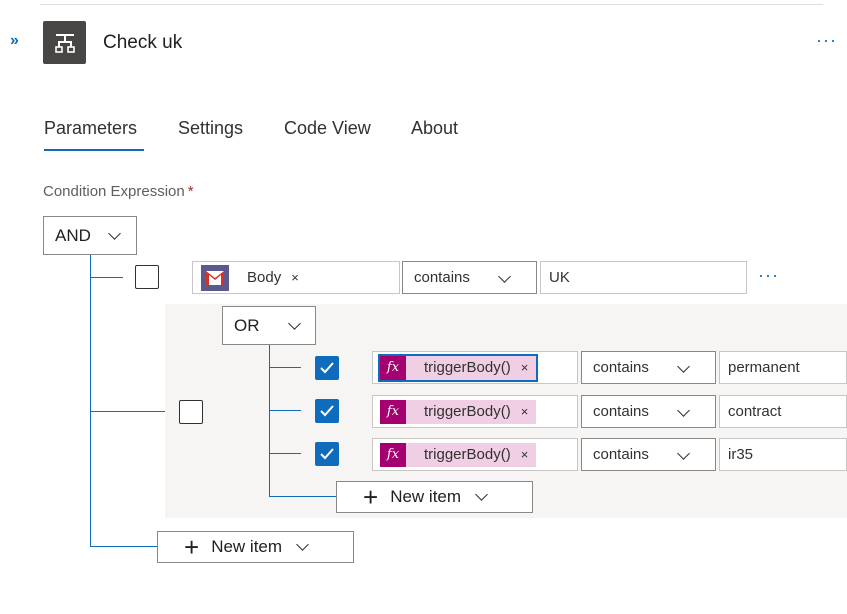  What do you see at coordinates (94, 150) in the screenshot?
I see `active-tab-indicator` at bounding box center [94, 150].